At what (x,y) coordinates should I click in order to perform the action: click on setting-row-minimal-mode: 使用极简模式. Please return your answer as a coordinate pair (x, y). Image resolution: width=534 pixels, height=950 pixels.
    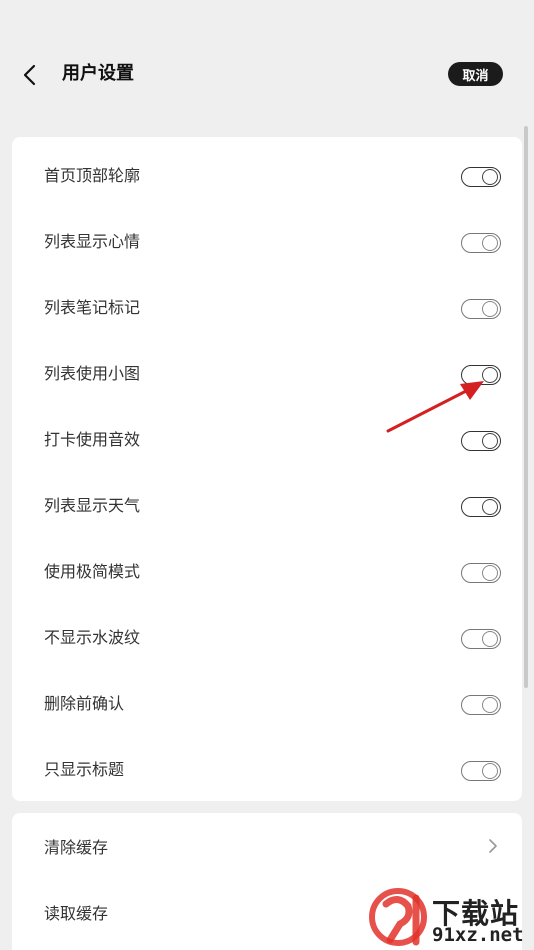
    Looking at the image, I should click on (267, 570).